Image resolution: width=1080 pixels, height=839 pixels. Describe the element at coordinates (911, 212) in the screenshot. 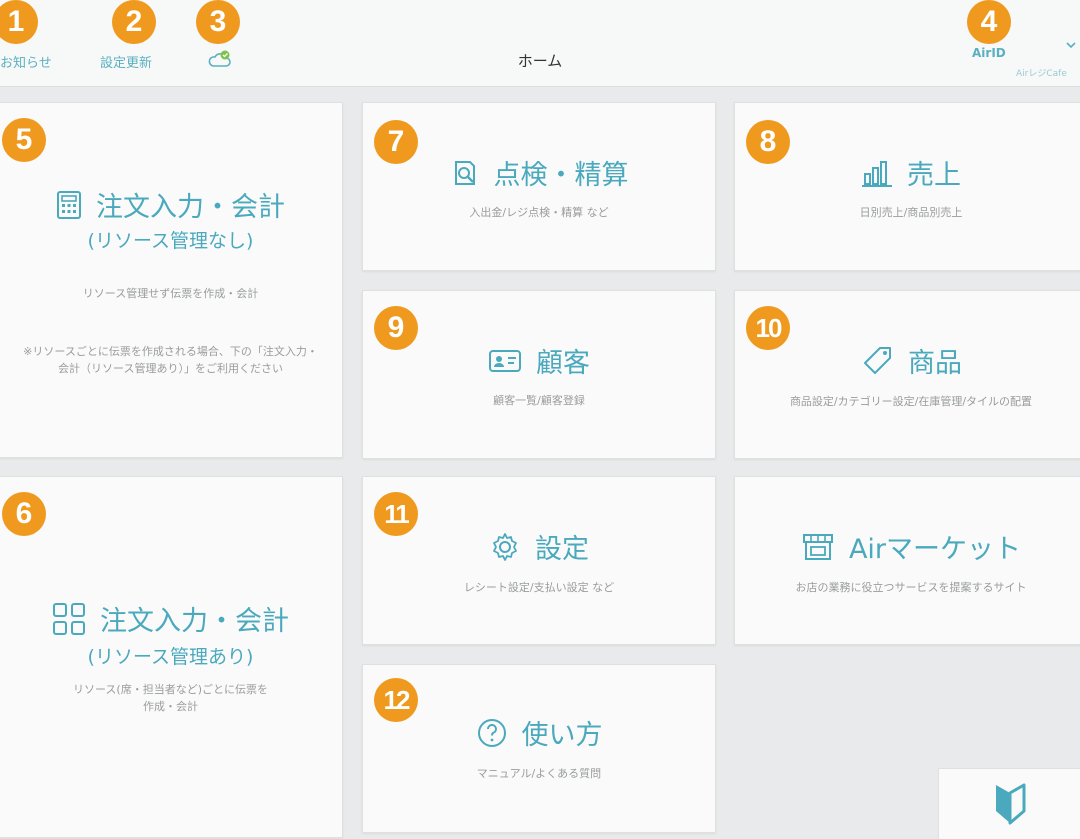

I see `card-description: 日別売上/商品別売上` at that location.